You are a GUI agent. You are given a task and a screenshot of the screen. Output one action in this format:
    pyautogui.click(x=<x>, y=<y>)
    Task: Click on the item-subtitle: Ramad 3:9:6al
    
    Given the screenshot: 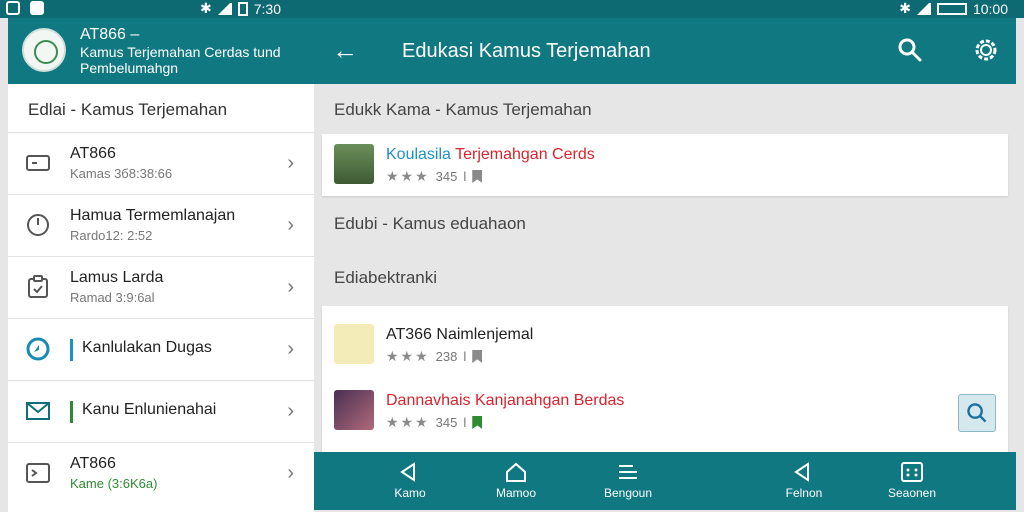 What is the action you would take?
    pyautogui.click(x=112, y=297)
    